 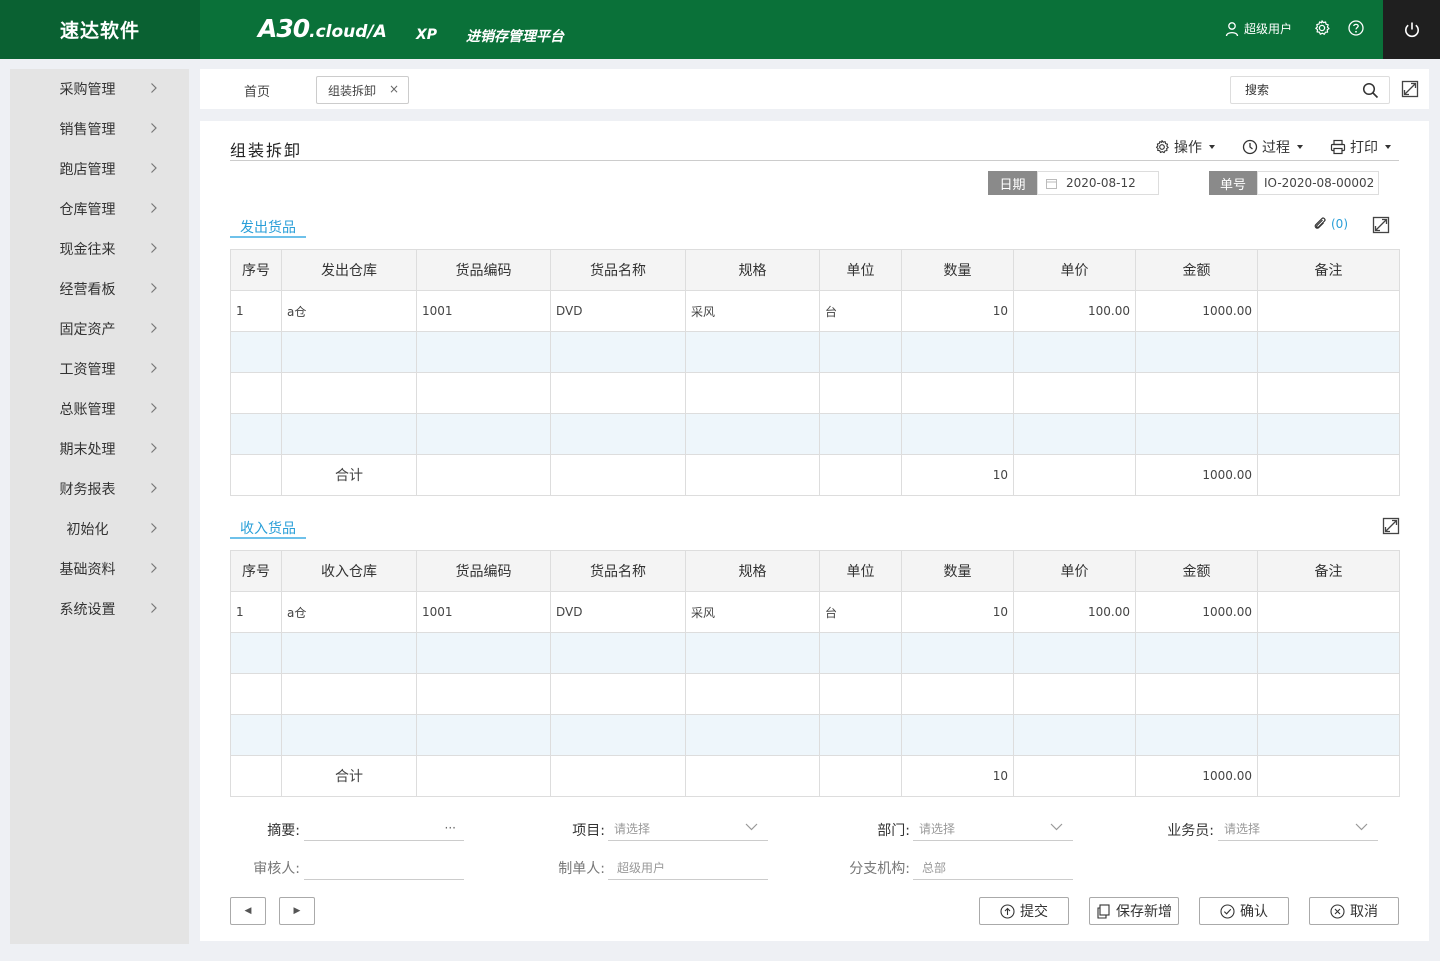 What do you see at coordinates (1024, 911) in the screenshot?
I see `submit-button: 提交` at bounding box center [1024, 911].